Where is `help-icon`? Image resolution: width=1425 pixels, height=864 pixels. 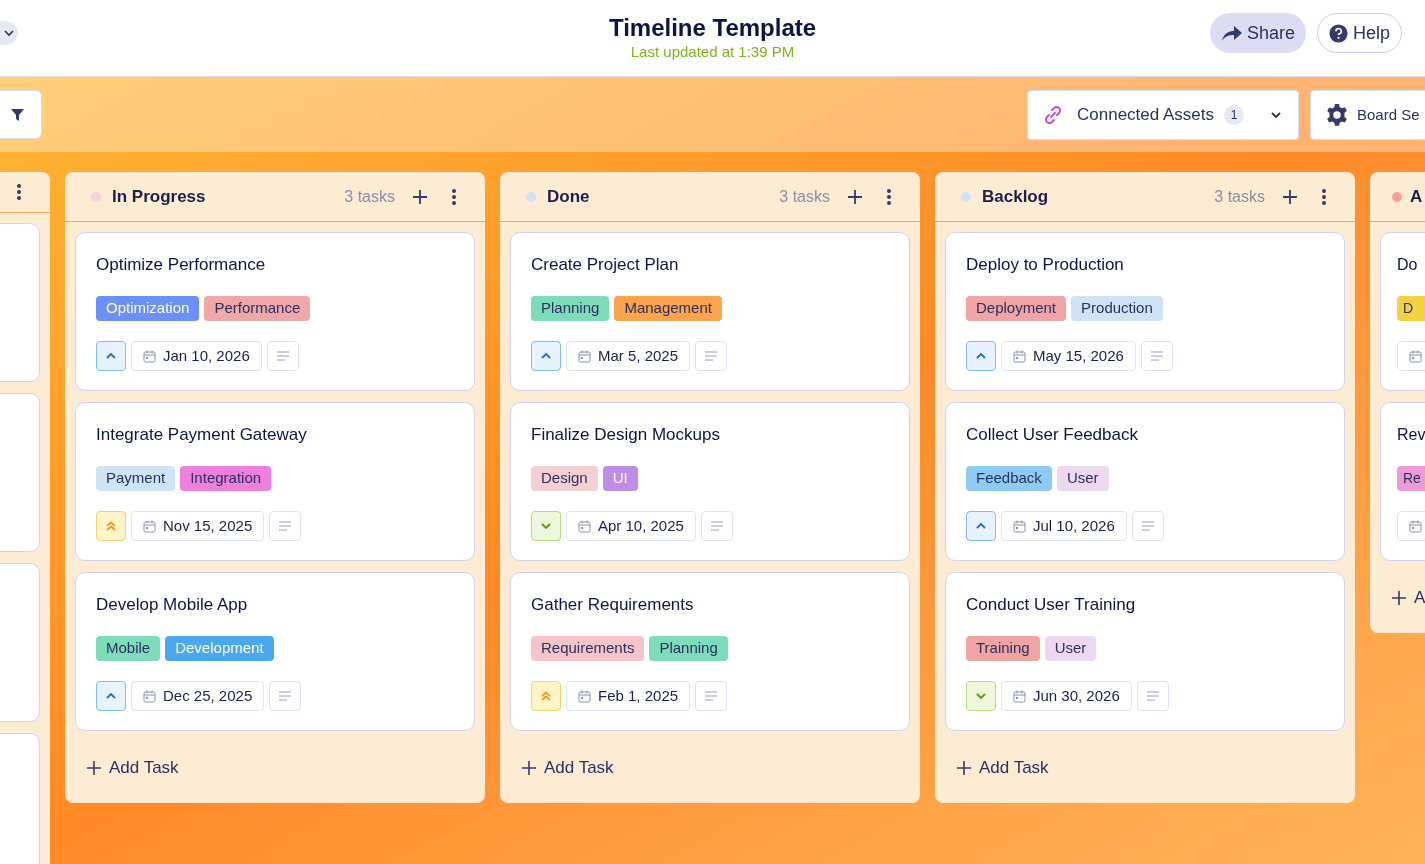
help-icon is located at coordinates (1338, 33).